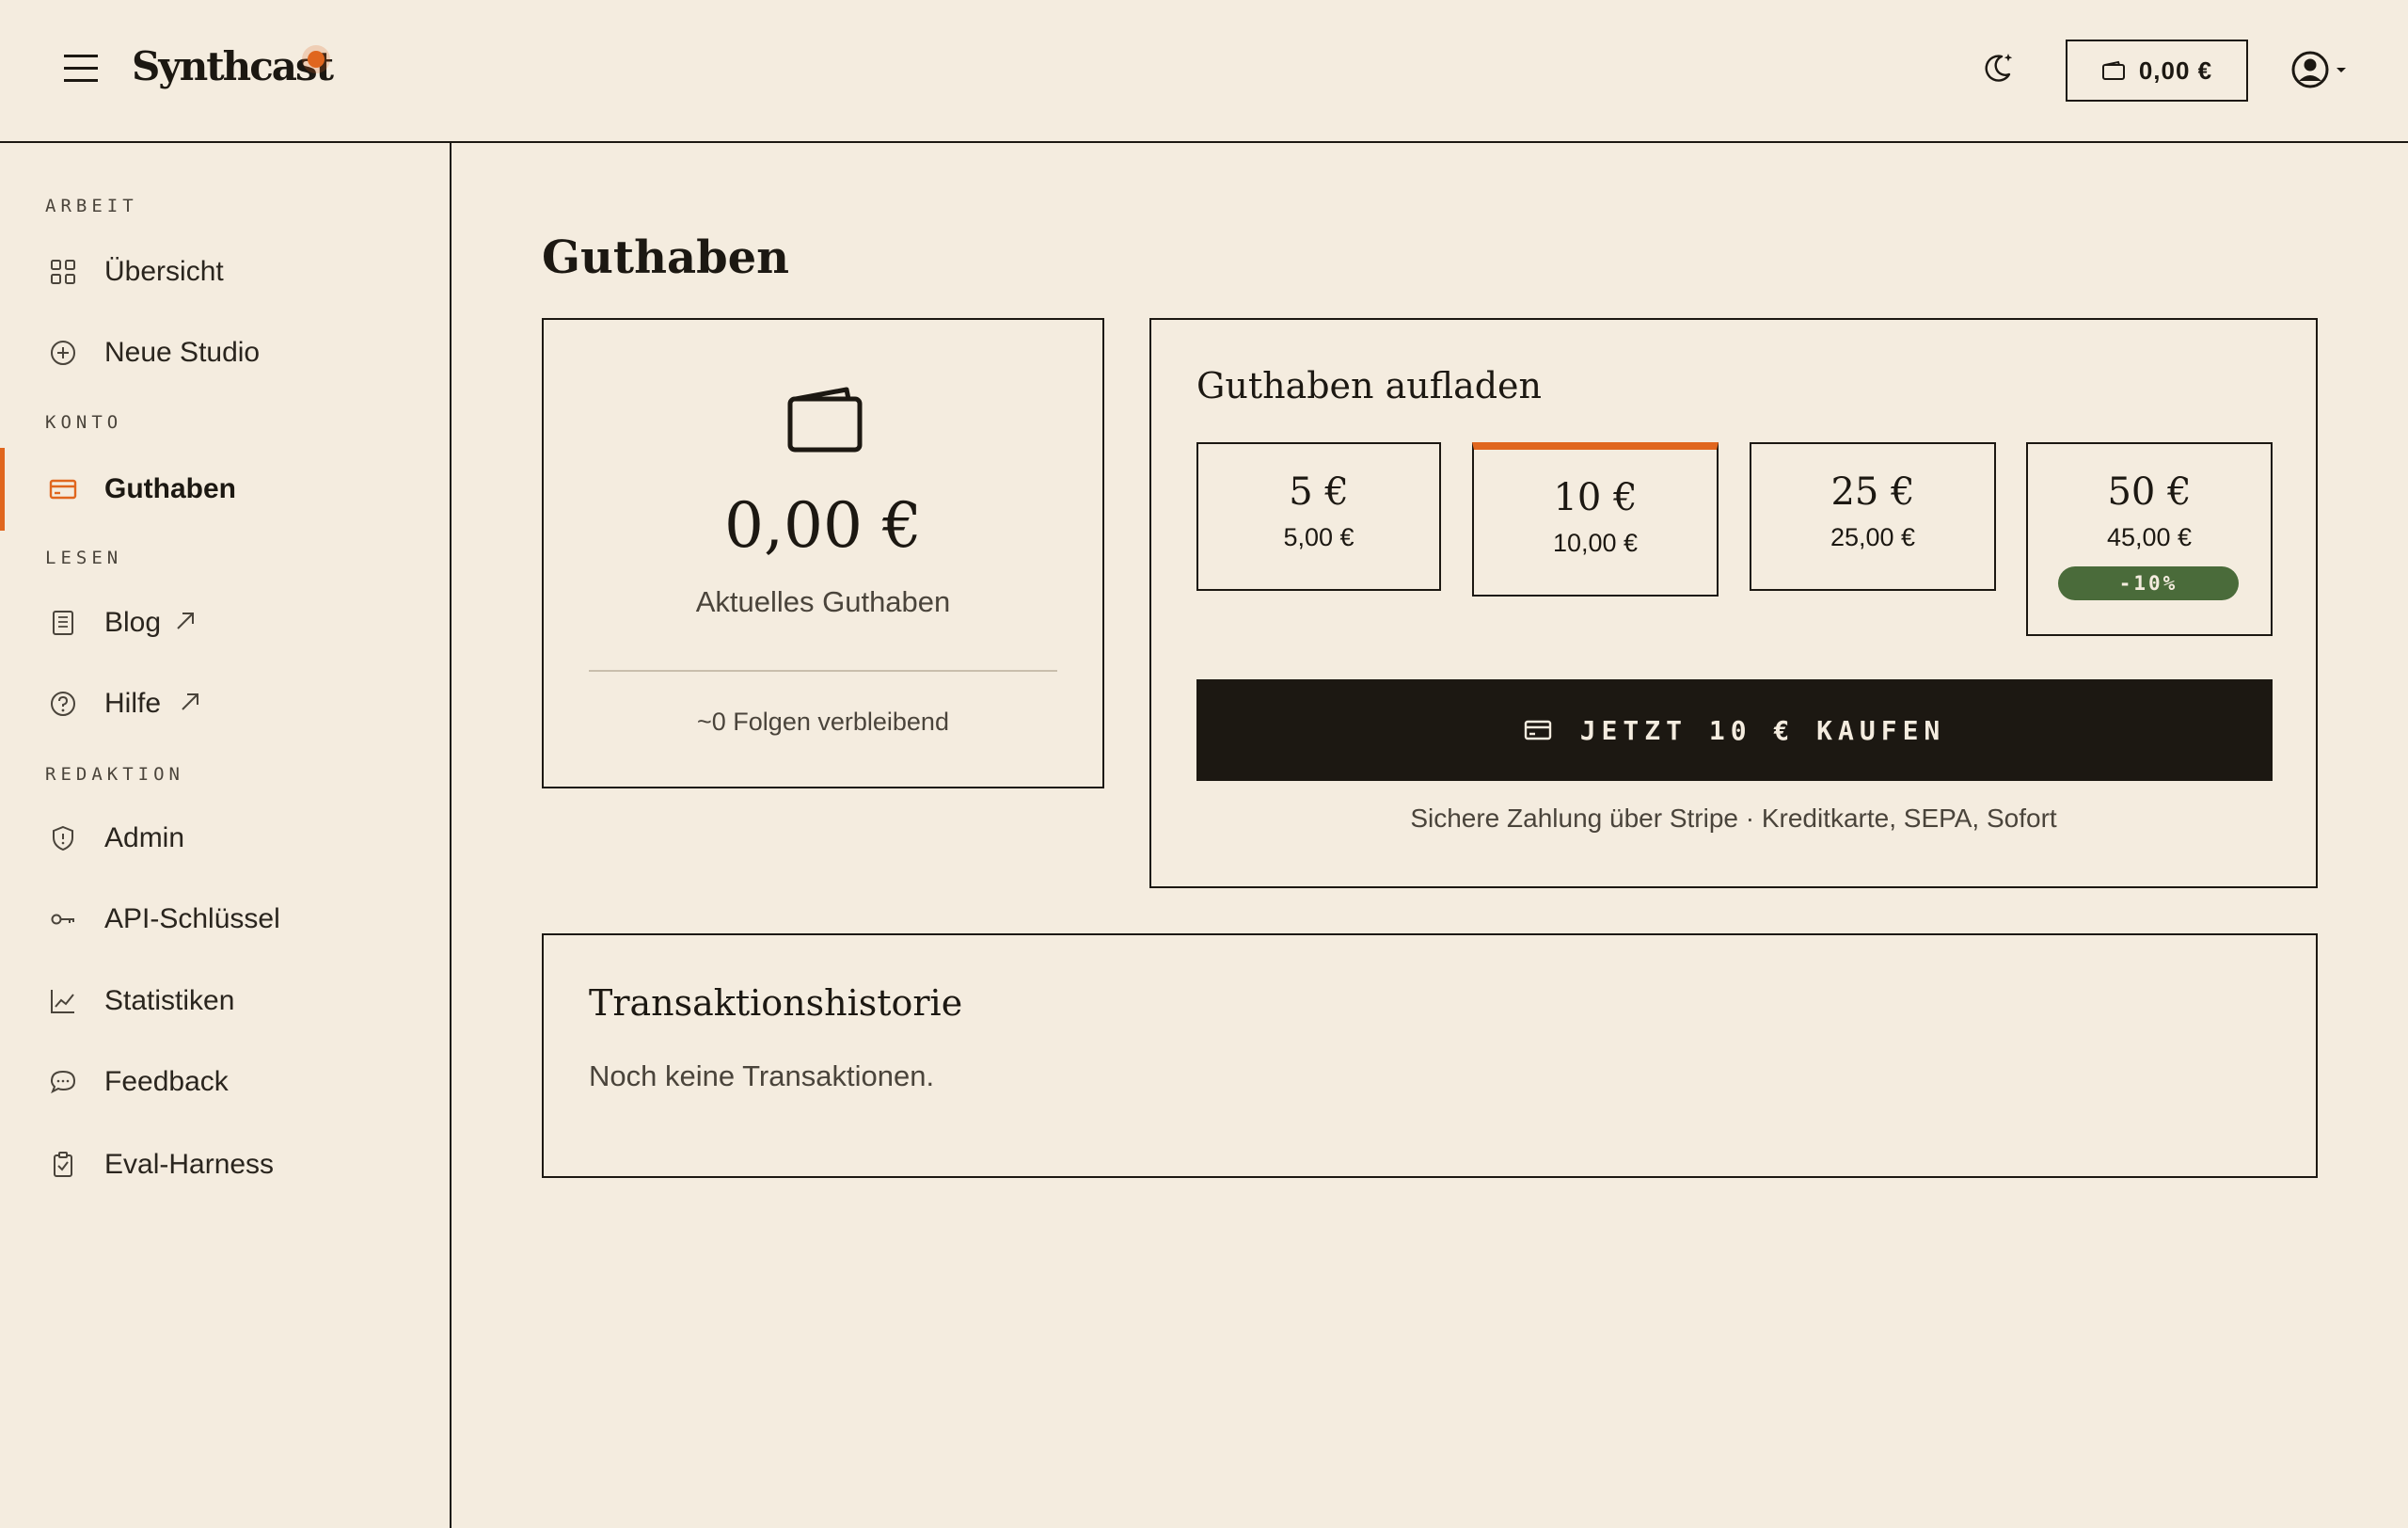 This screenshot has height=1528, width=2408. I want to click on pack-price: 25 €, so click(1873, 492).